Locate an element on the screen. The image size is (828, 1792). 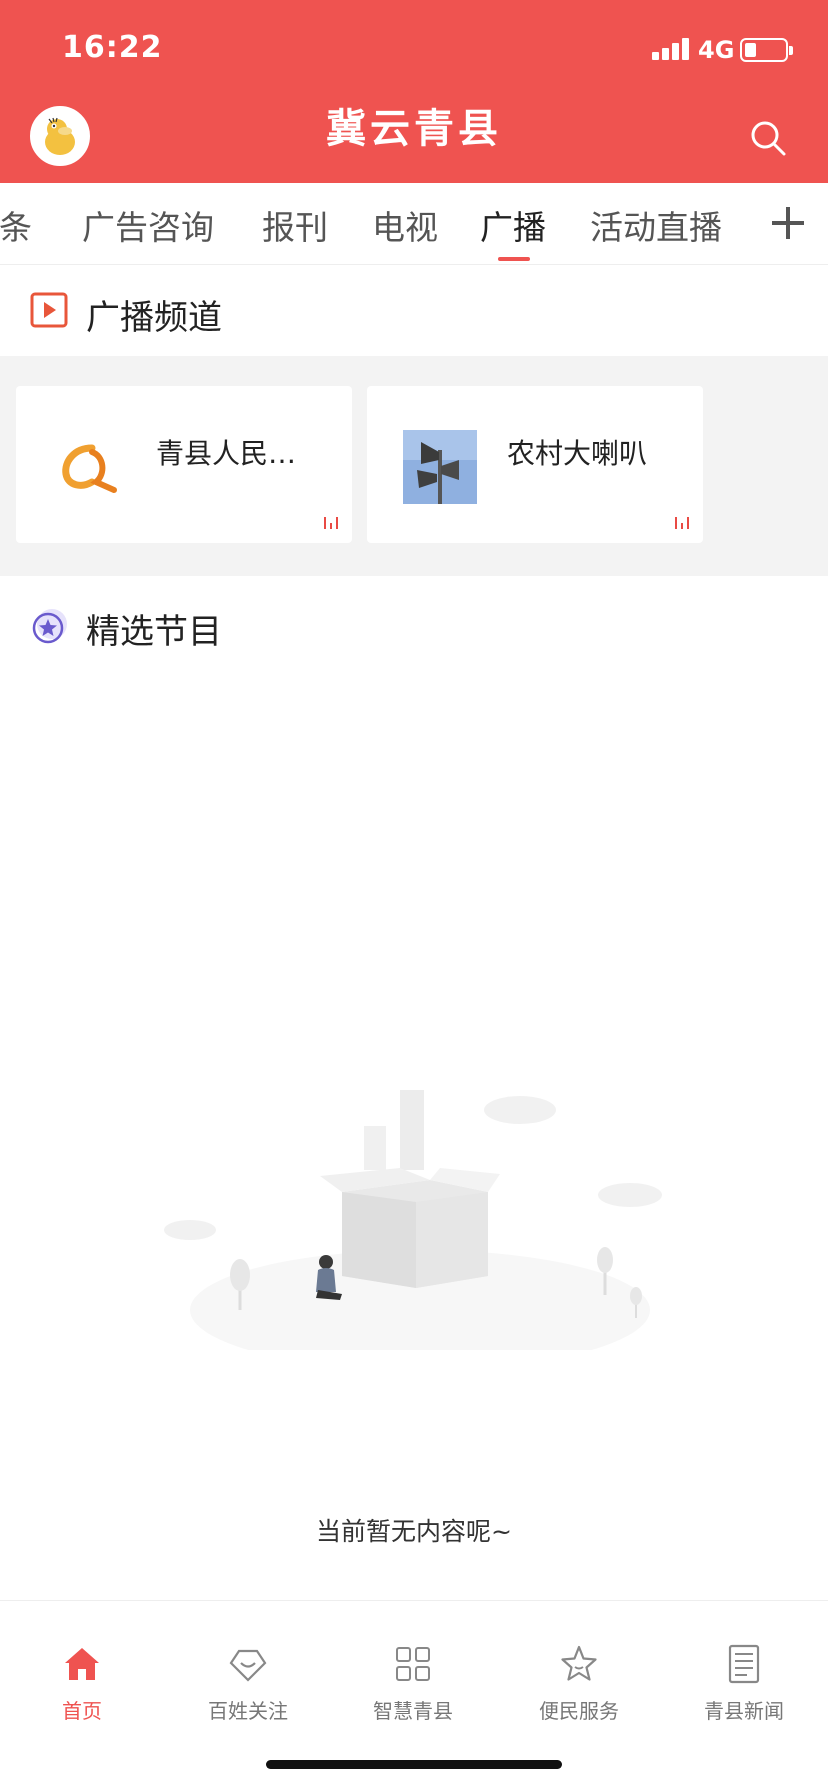
tab-headlines: 头条 is located at coordinates (16, 225).